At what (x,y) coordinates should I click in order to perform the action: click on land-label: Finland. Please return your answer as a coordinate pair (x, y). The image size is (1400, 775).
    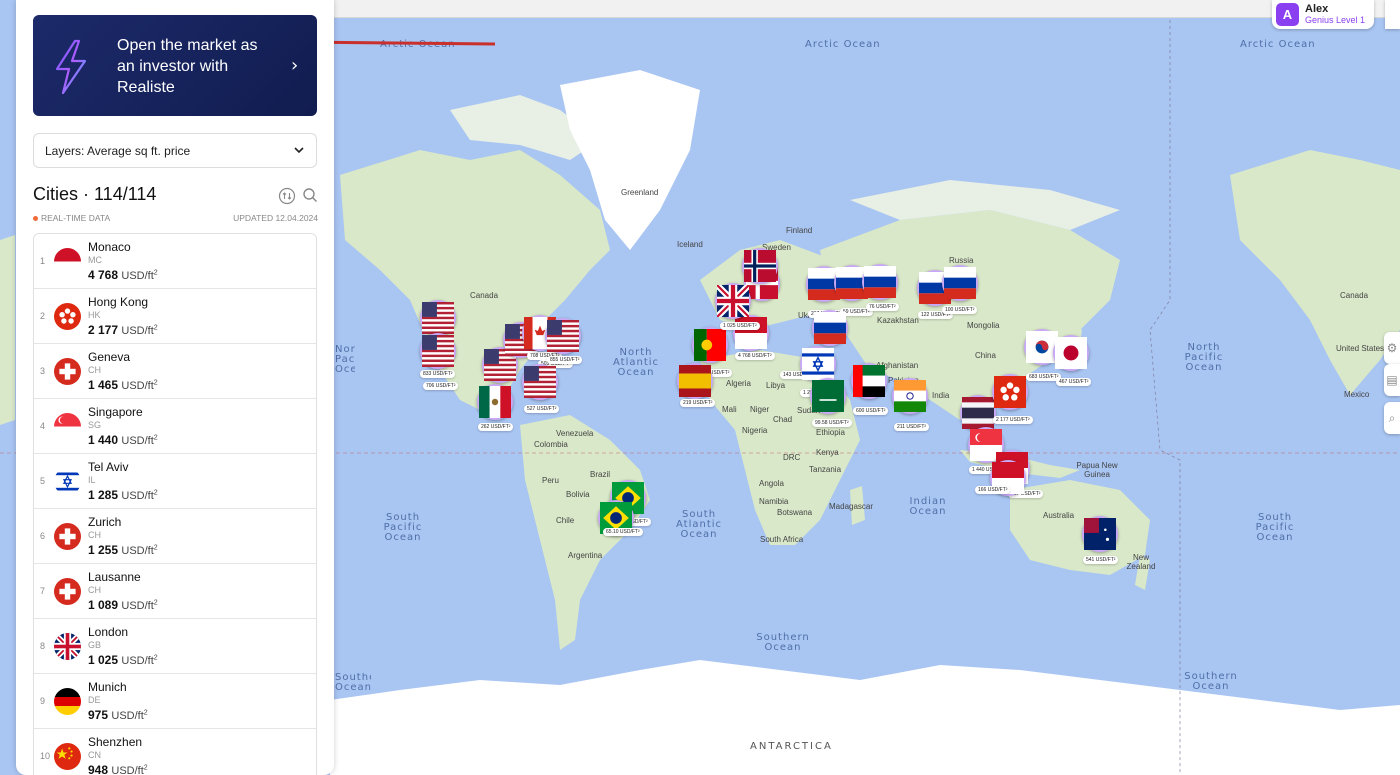
    Looking at the image, I should click on (799, 230).